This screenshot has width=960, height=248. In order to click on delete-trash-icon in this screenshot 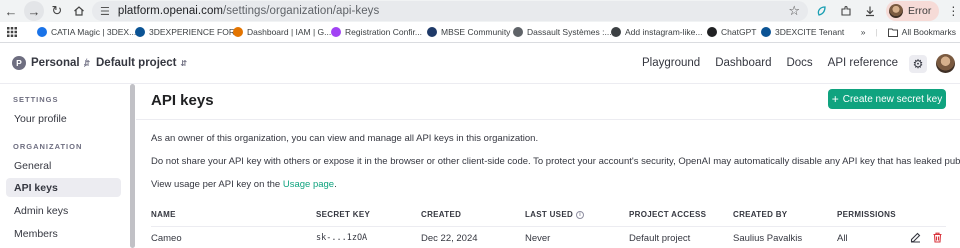, I will do `click(937, 237)`.